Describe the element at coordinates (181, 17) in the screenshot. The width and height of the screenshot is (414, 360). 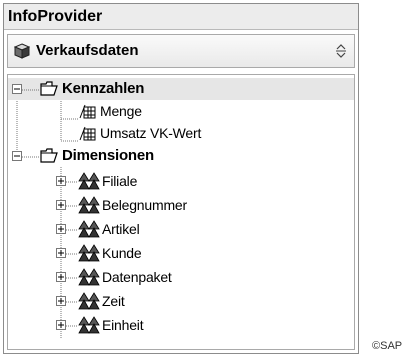
I see `panel-title: InfoProvider` at that location.